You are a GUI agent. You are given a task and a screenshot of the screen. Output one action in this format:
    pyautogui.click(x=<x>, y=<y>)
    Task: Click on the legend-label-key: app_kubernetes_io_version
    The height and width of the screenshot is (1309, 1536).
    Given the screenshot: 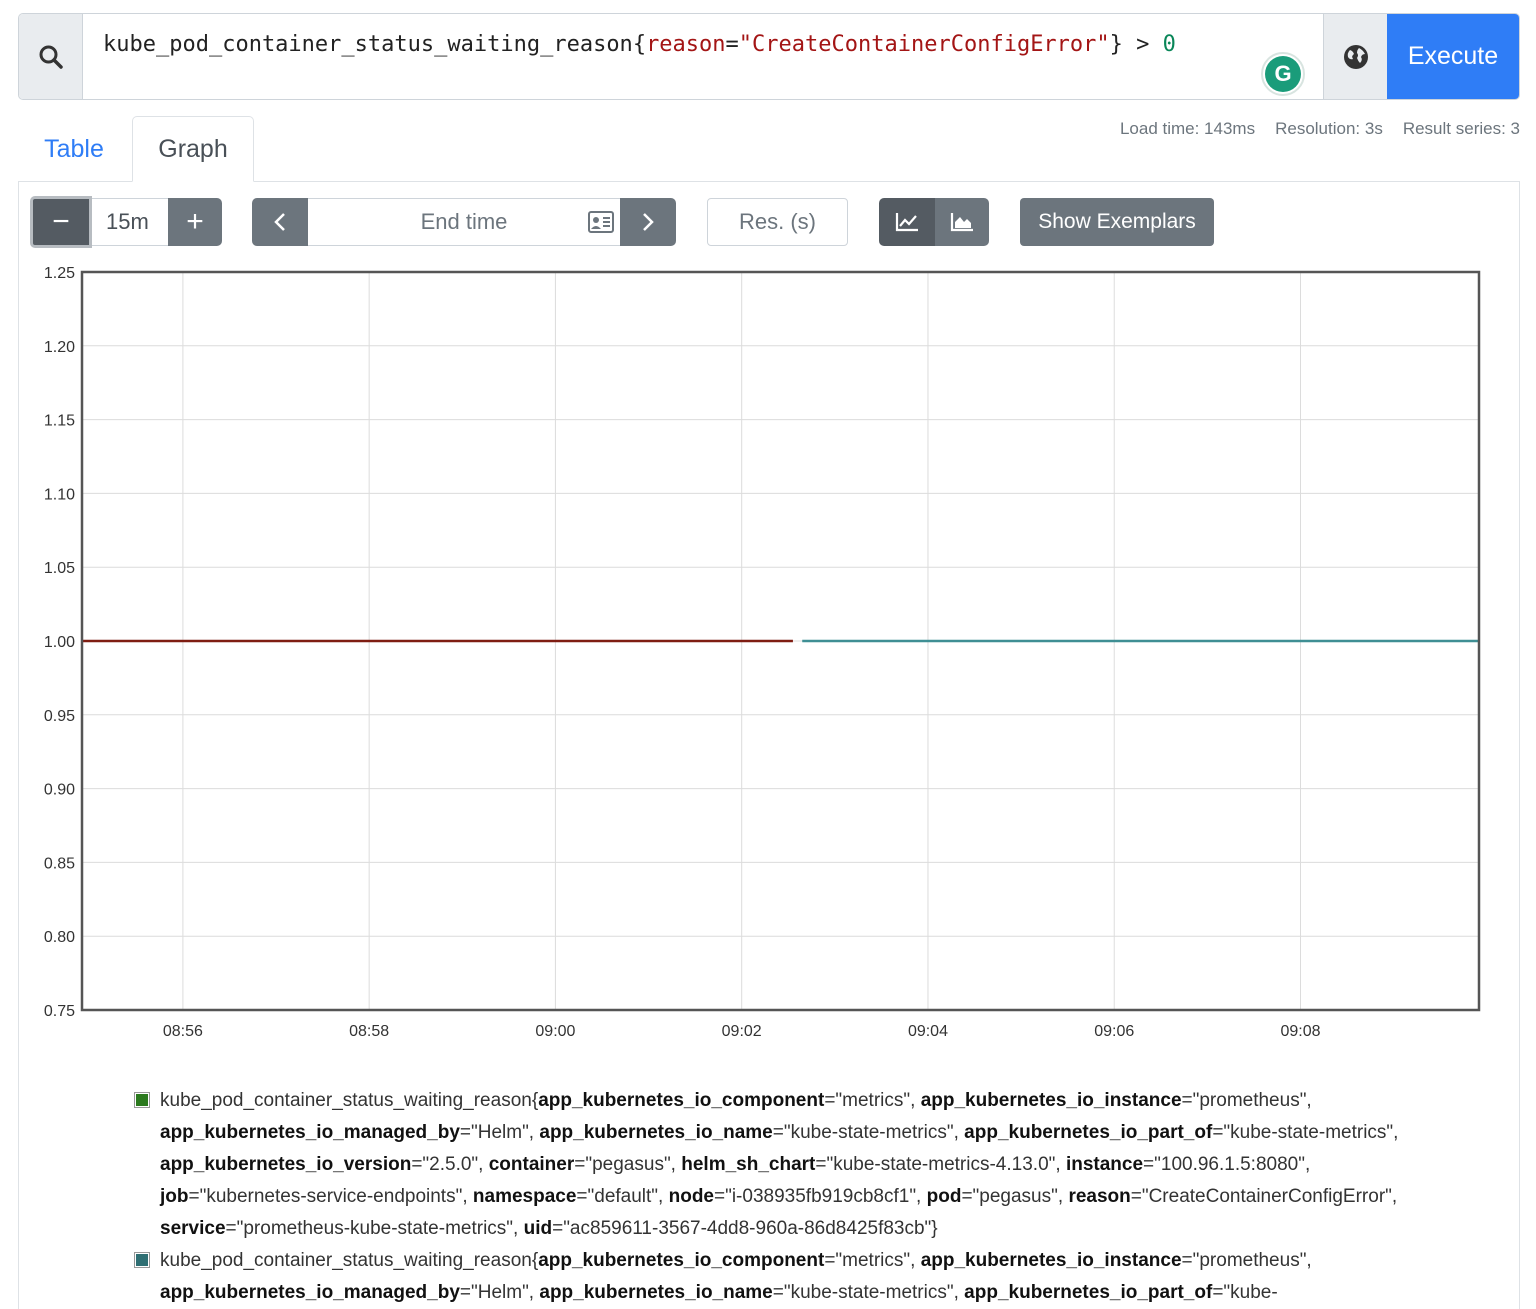 What is the action you would take?
    pyautogui.click(x=286, y=1164)
    